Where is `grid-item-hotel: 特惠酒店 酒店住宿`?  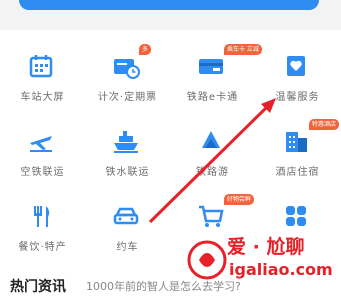
grid-item-hotel: 特惠酒店 酒店住宿 is located at coordinates (297, 150).